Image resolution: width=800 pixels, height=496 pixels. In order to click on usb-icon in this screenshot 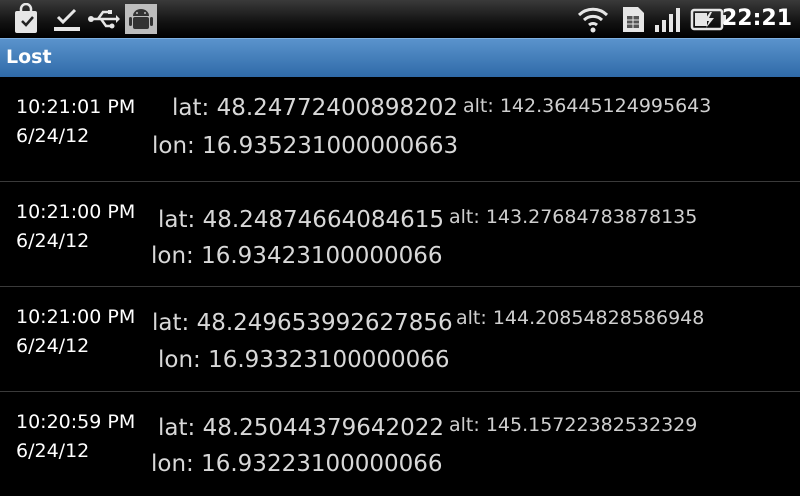, I will do `click(103, 19)`.